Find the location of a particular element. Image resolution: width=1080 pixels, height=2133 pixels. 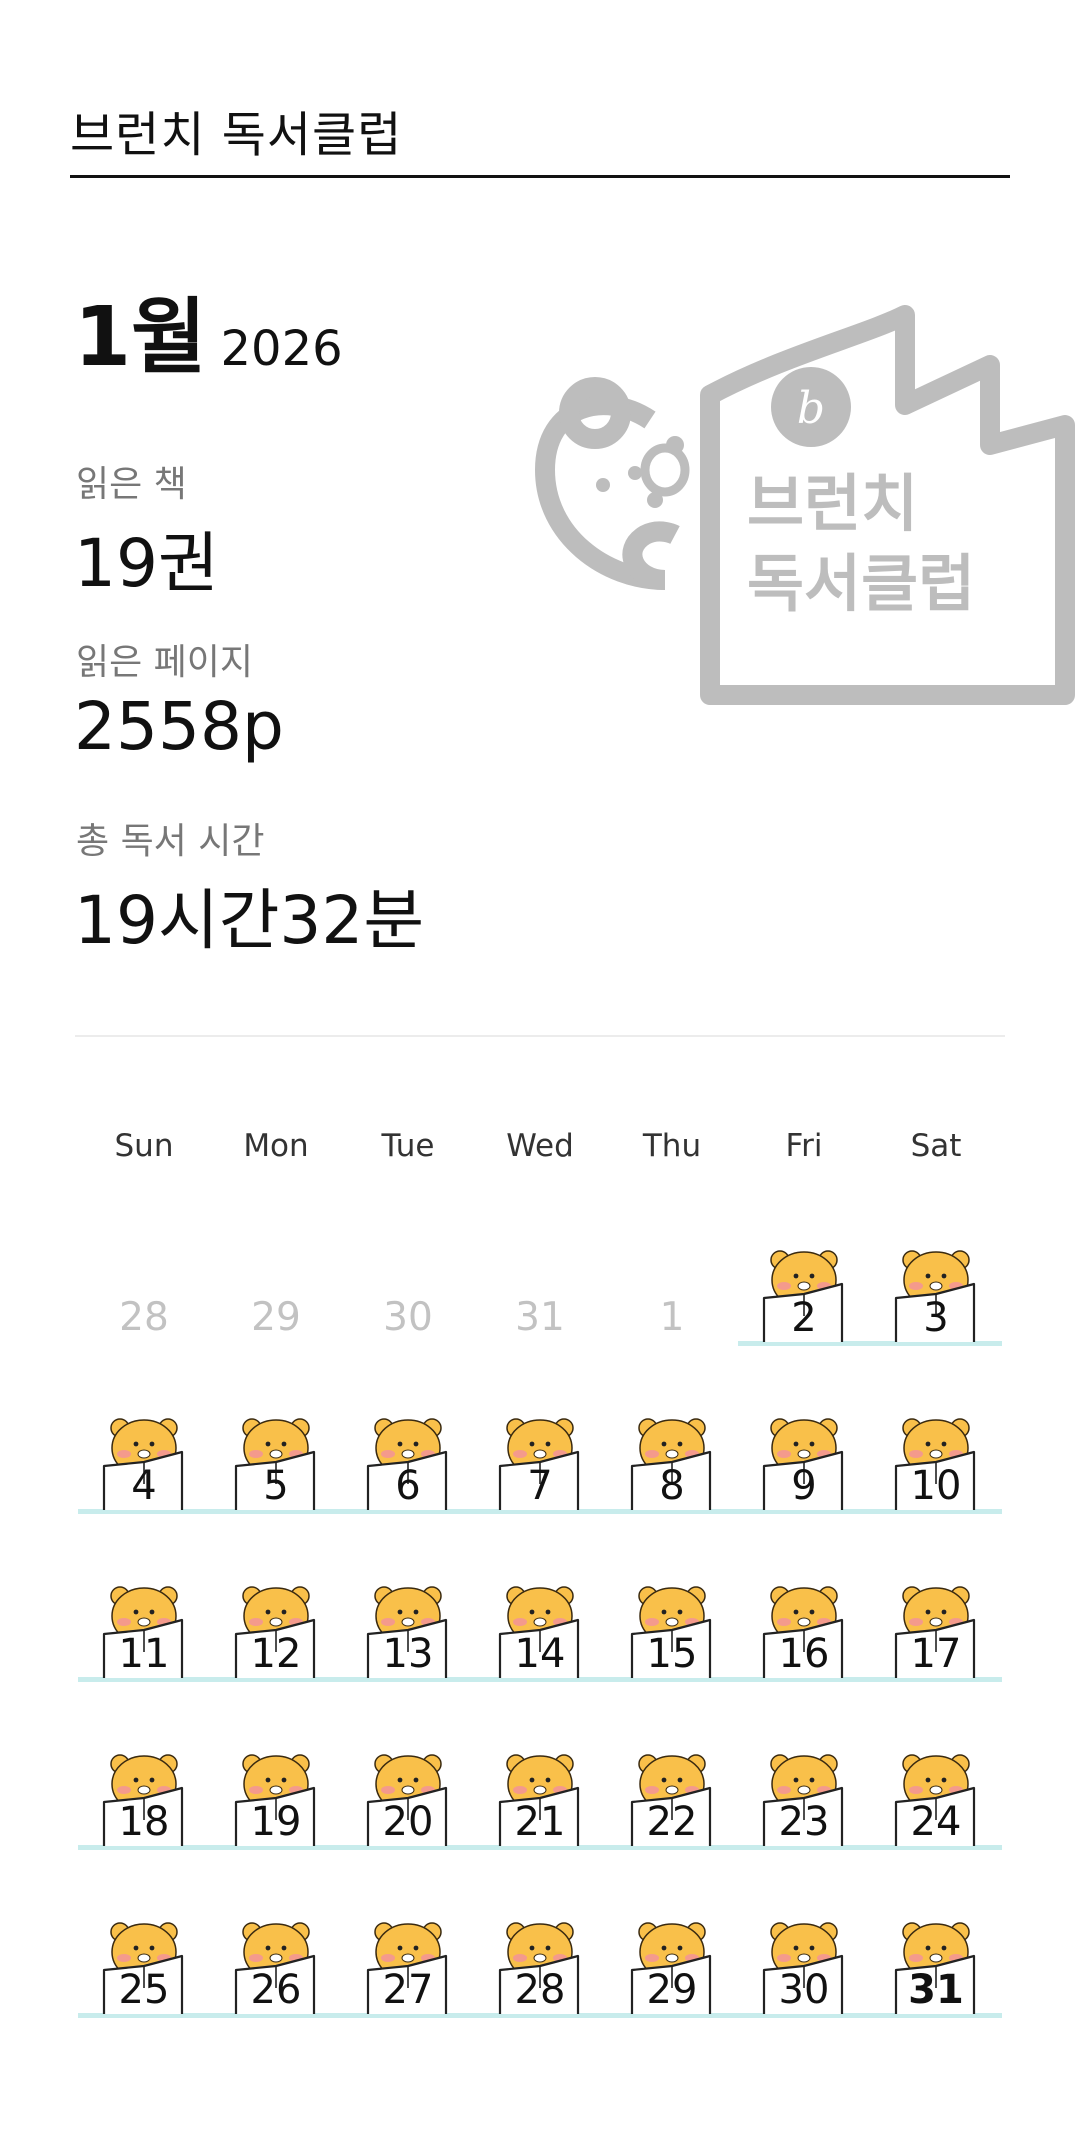

calendar-day: 7 is located at coordinates (540, 1452).